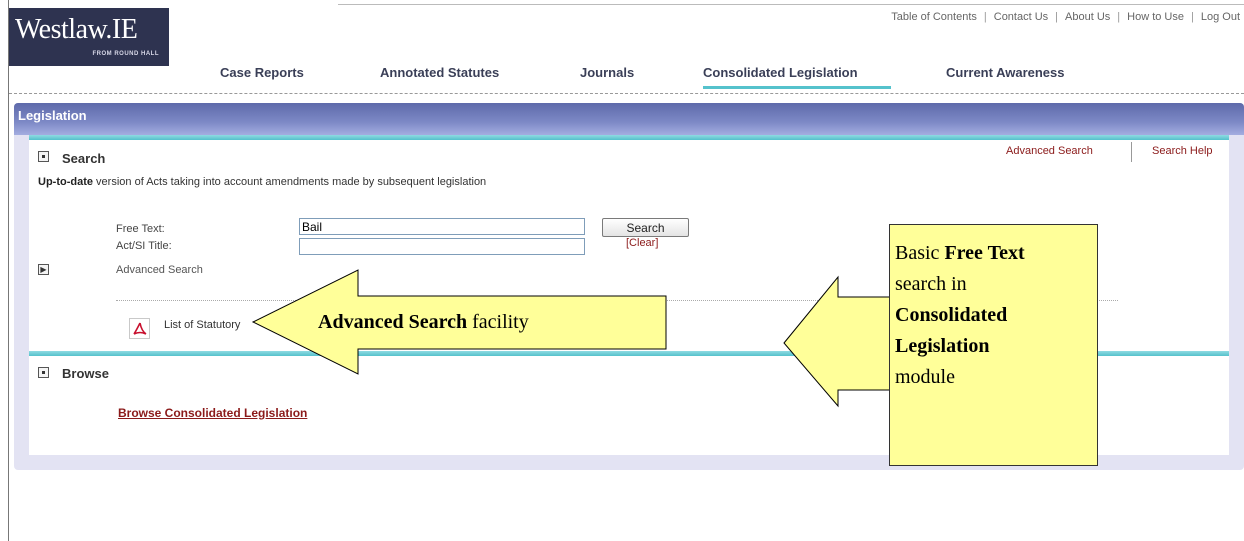 This screenshot has width=1244, height=541. I want to click on callout-emphasis: Advanced Search, so click(393, 322).